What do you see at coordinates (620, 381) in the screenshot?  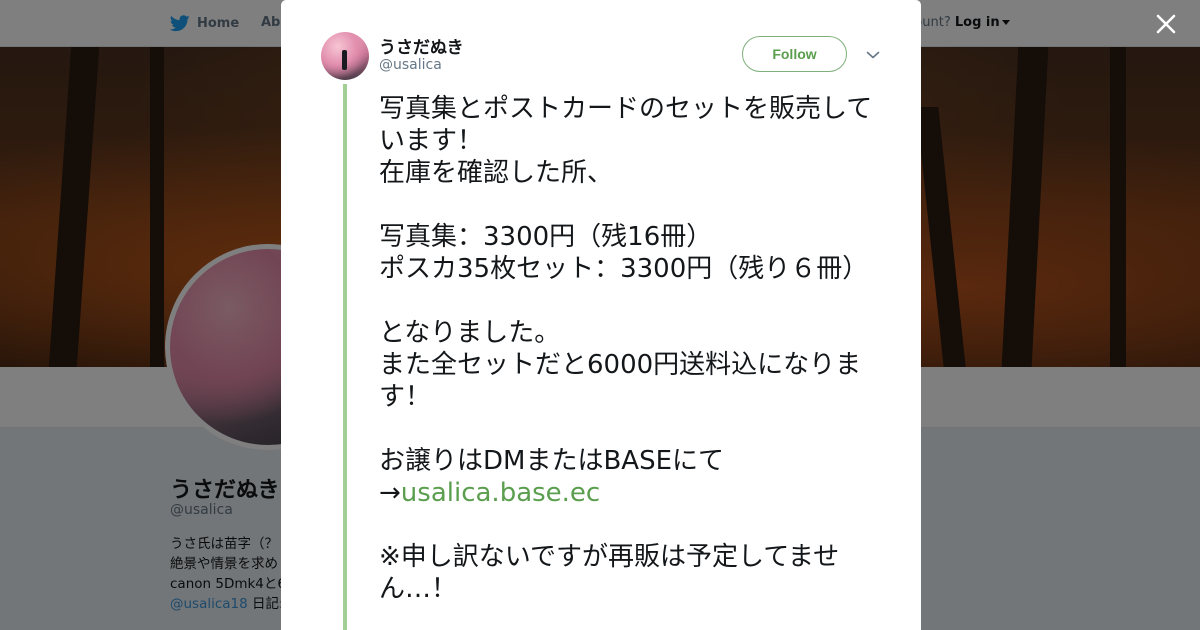 I see `tweet-line: また全セットだと6000円送料込になります！` at bounding box center [620, 381].